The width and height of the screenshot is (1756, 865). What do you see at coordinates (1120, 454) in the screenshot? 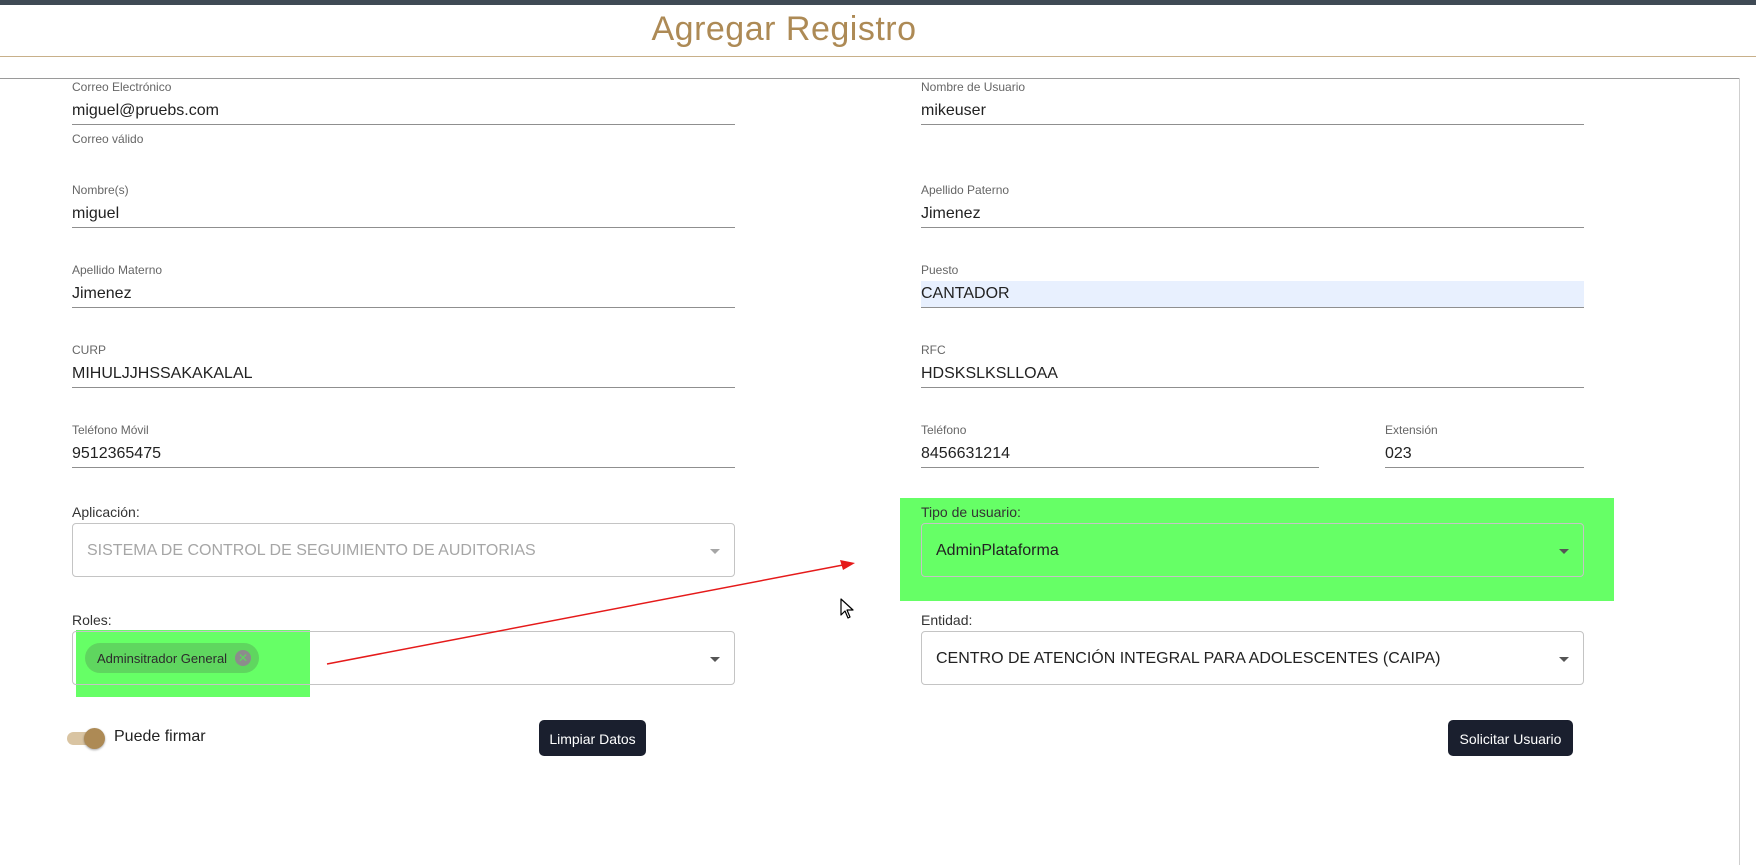
I see `phone-input` at bounding box center [1120, 454].